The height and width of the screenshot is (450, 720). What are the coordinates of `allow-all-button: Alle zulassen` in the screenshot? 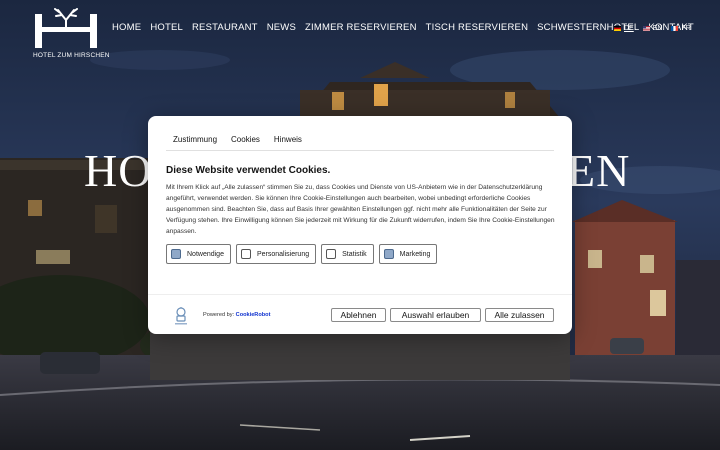 It's located at (519, 315).